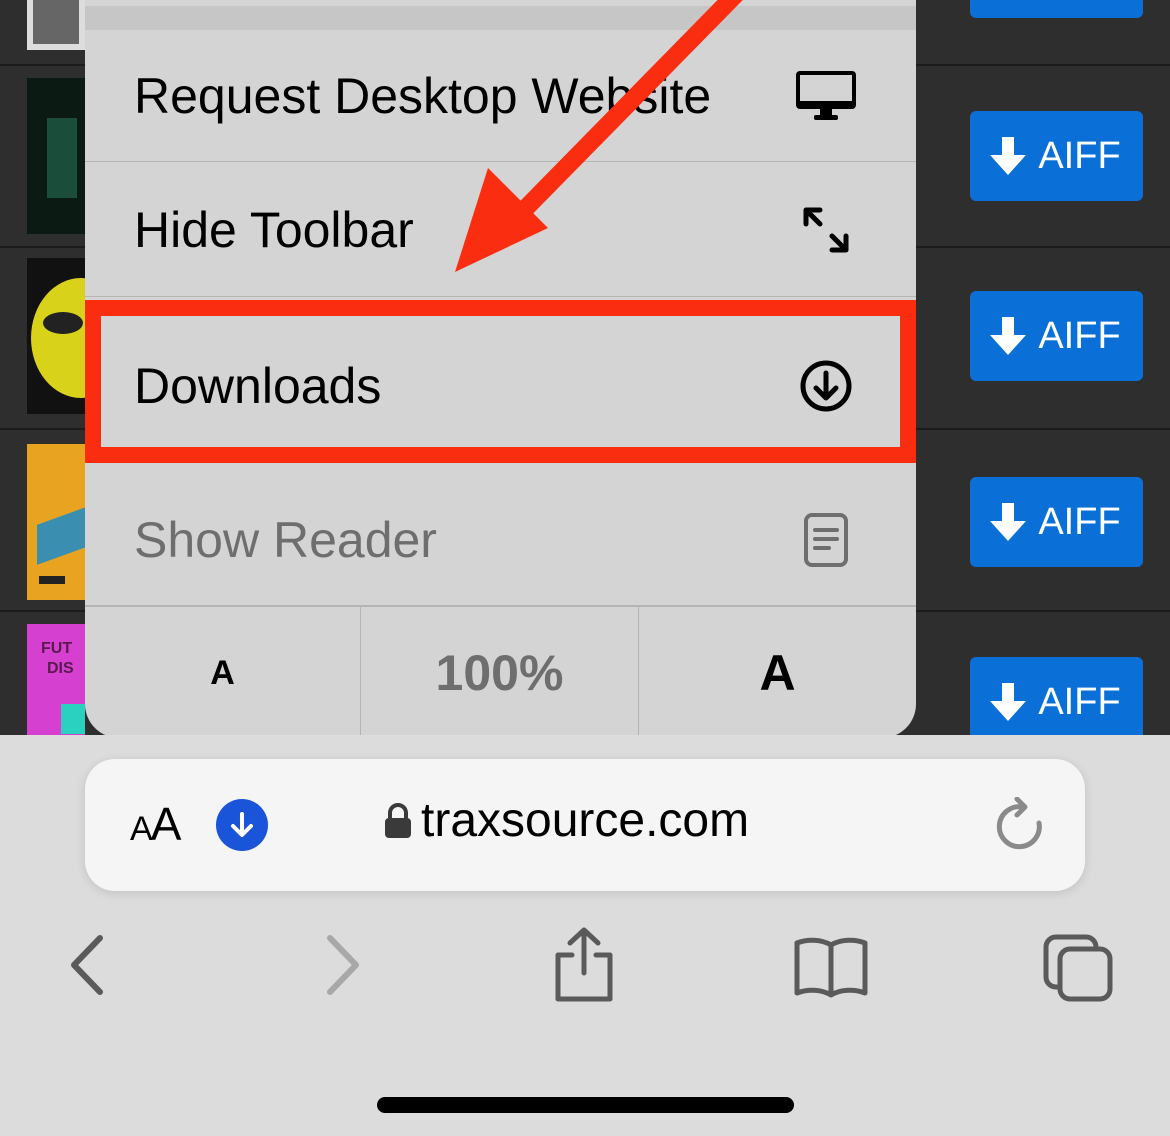  I want to click on home-indicator, so click(585, 1105).